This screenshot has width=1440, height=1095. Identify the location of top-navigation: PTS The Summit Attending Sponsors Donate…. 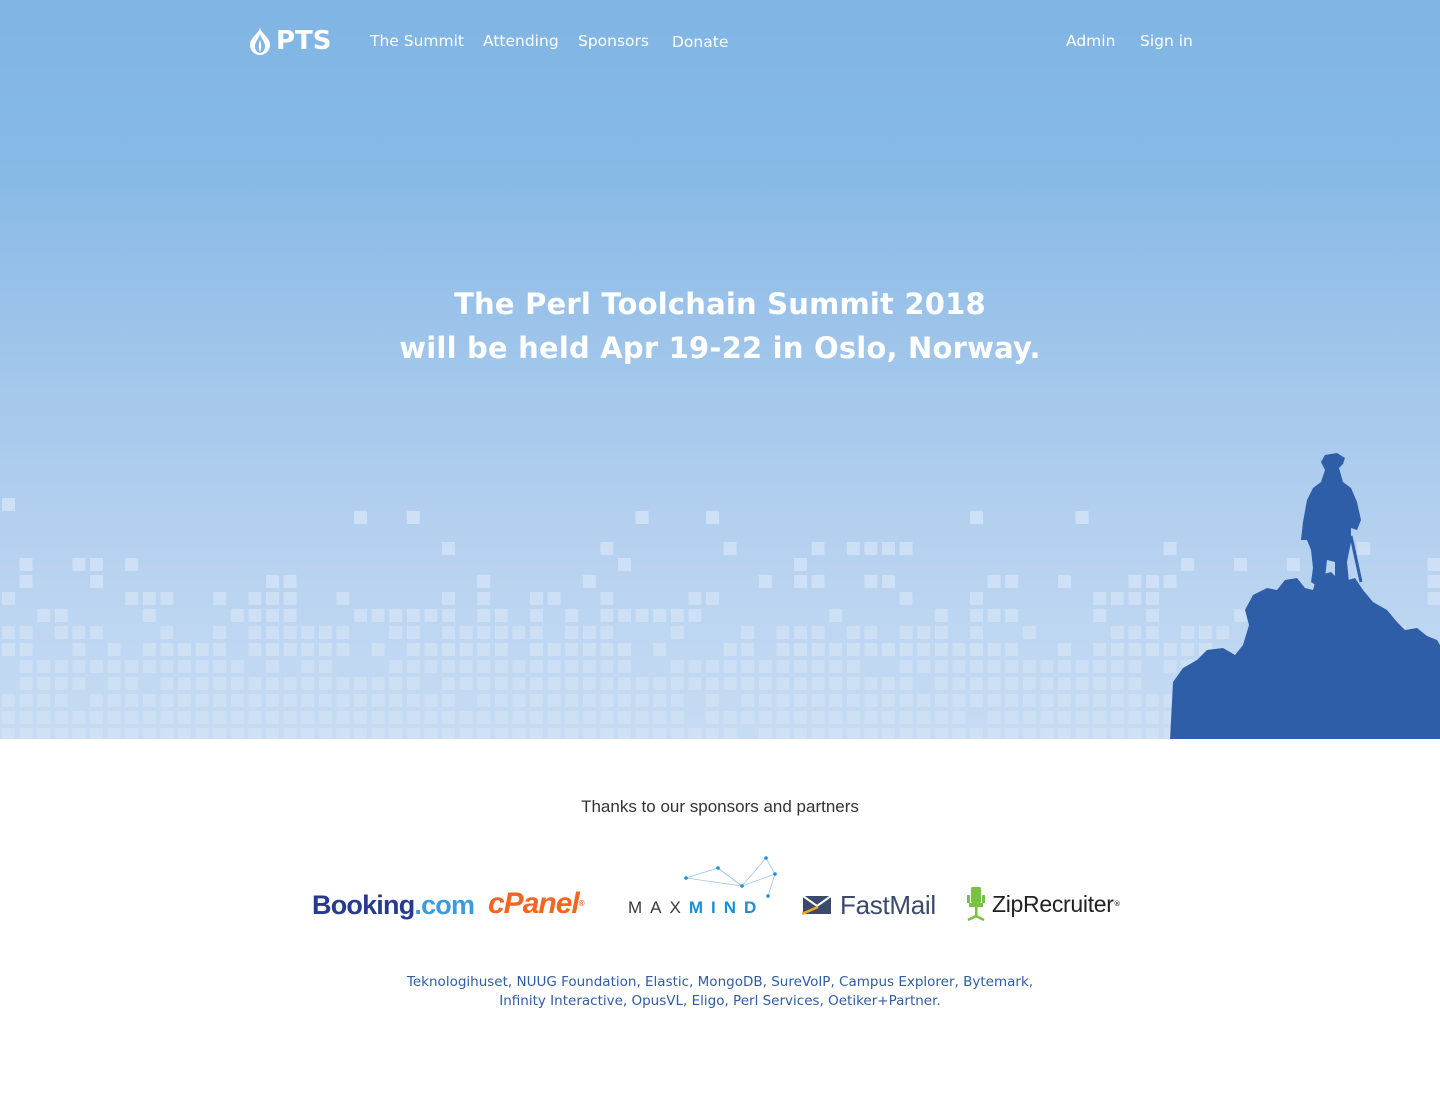
(720, 41).